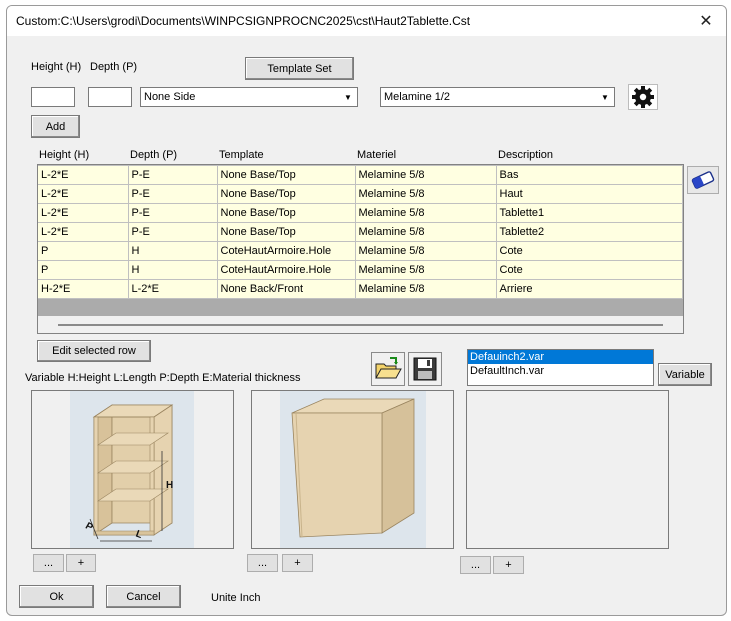  Describe the element at coordinates (241, 155) in the screenshot. I see `column-header-template: Template` at that location.